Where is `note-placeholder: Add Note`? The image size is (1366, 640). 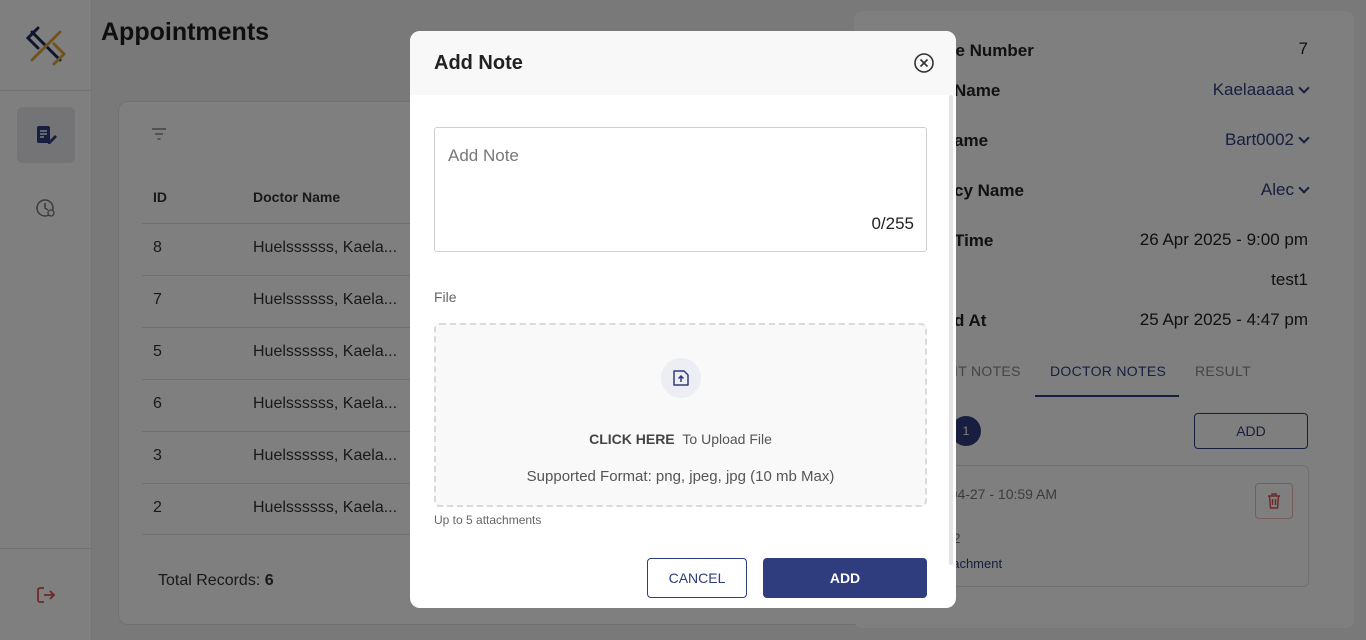 note-placeholder: Add Note is located at coordinates (483, 155).